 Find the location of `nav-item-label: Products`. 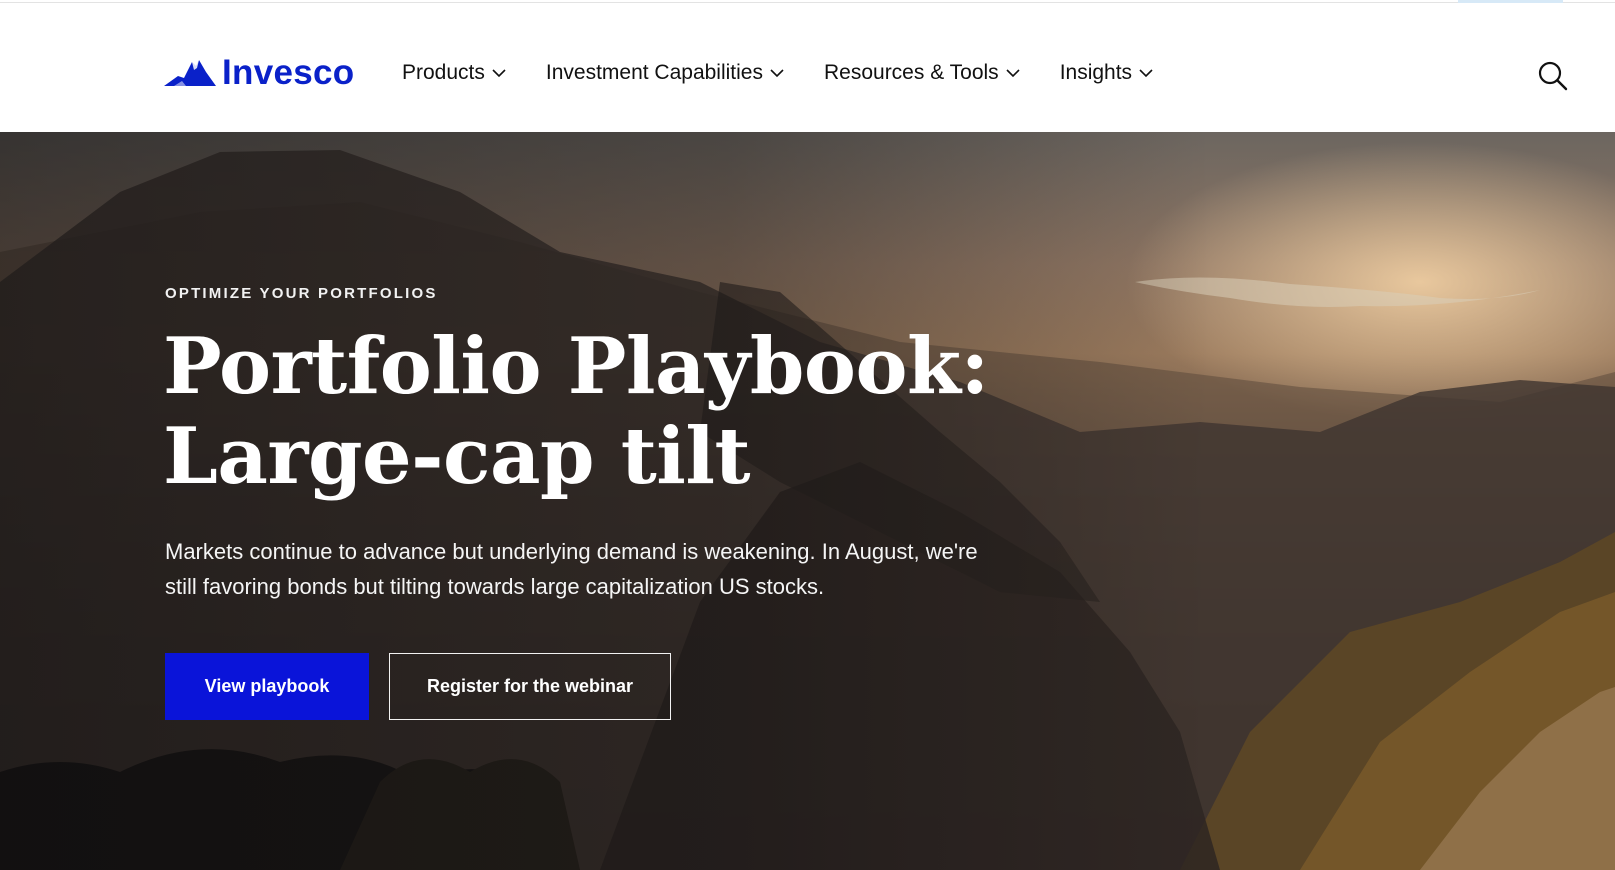

nav-item-label: Products is located at coordinates (443, 72).